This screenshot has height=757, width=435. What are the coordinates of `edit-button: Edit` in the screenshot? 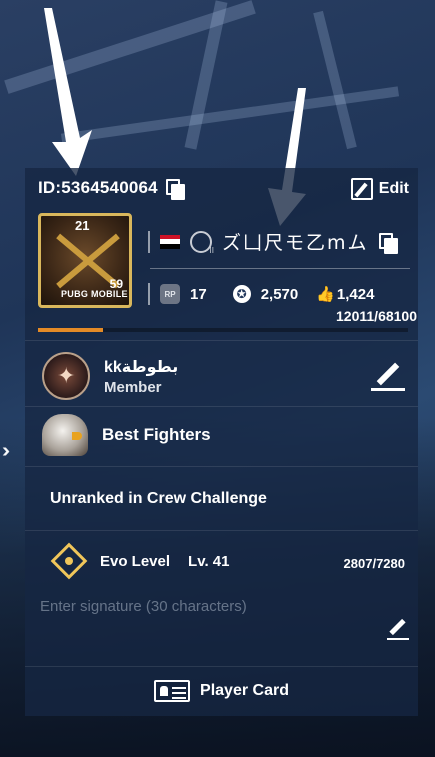 It's located at (379, 189).